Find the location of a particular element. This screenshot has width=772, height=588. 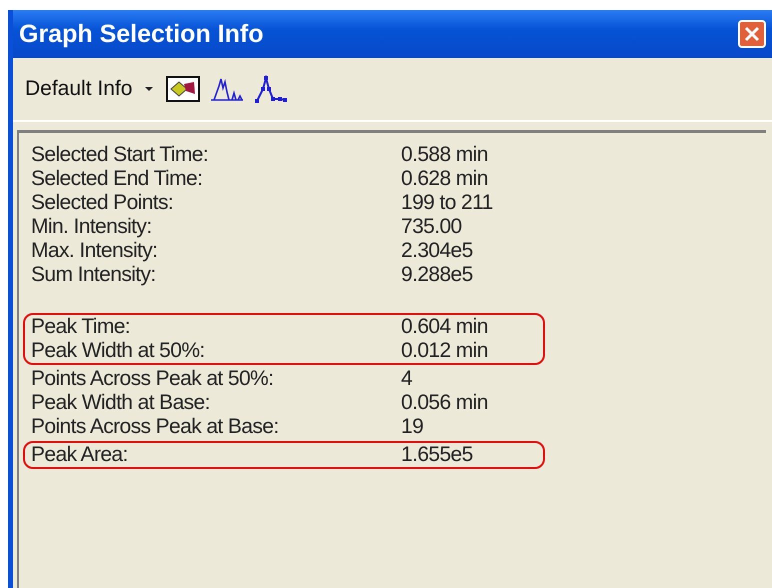

field-value: 0.056 min is located at coordinates (444, 403).